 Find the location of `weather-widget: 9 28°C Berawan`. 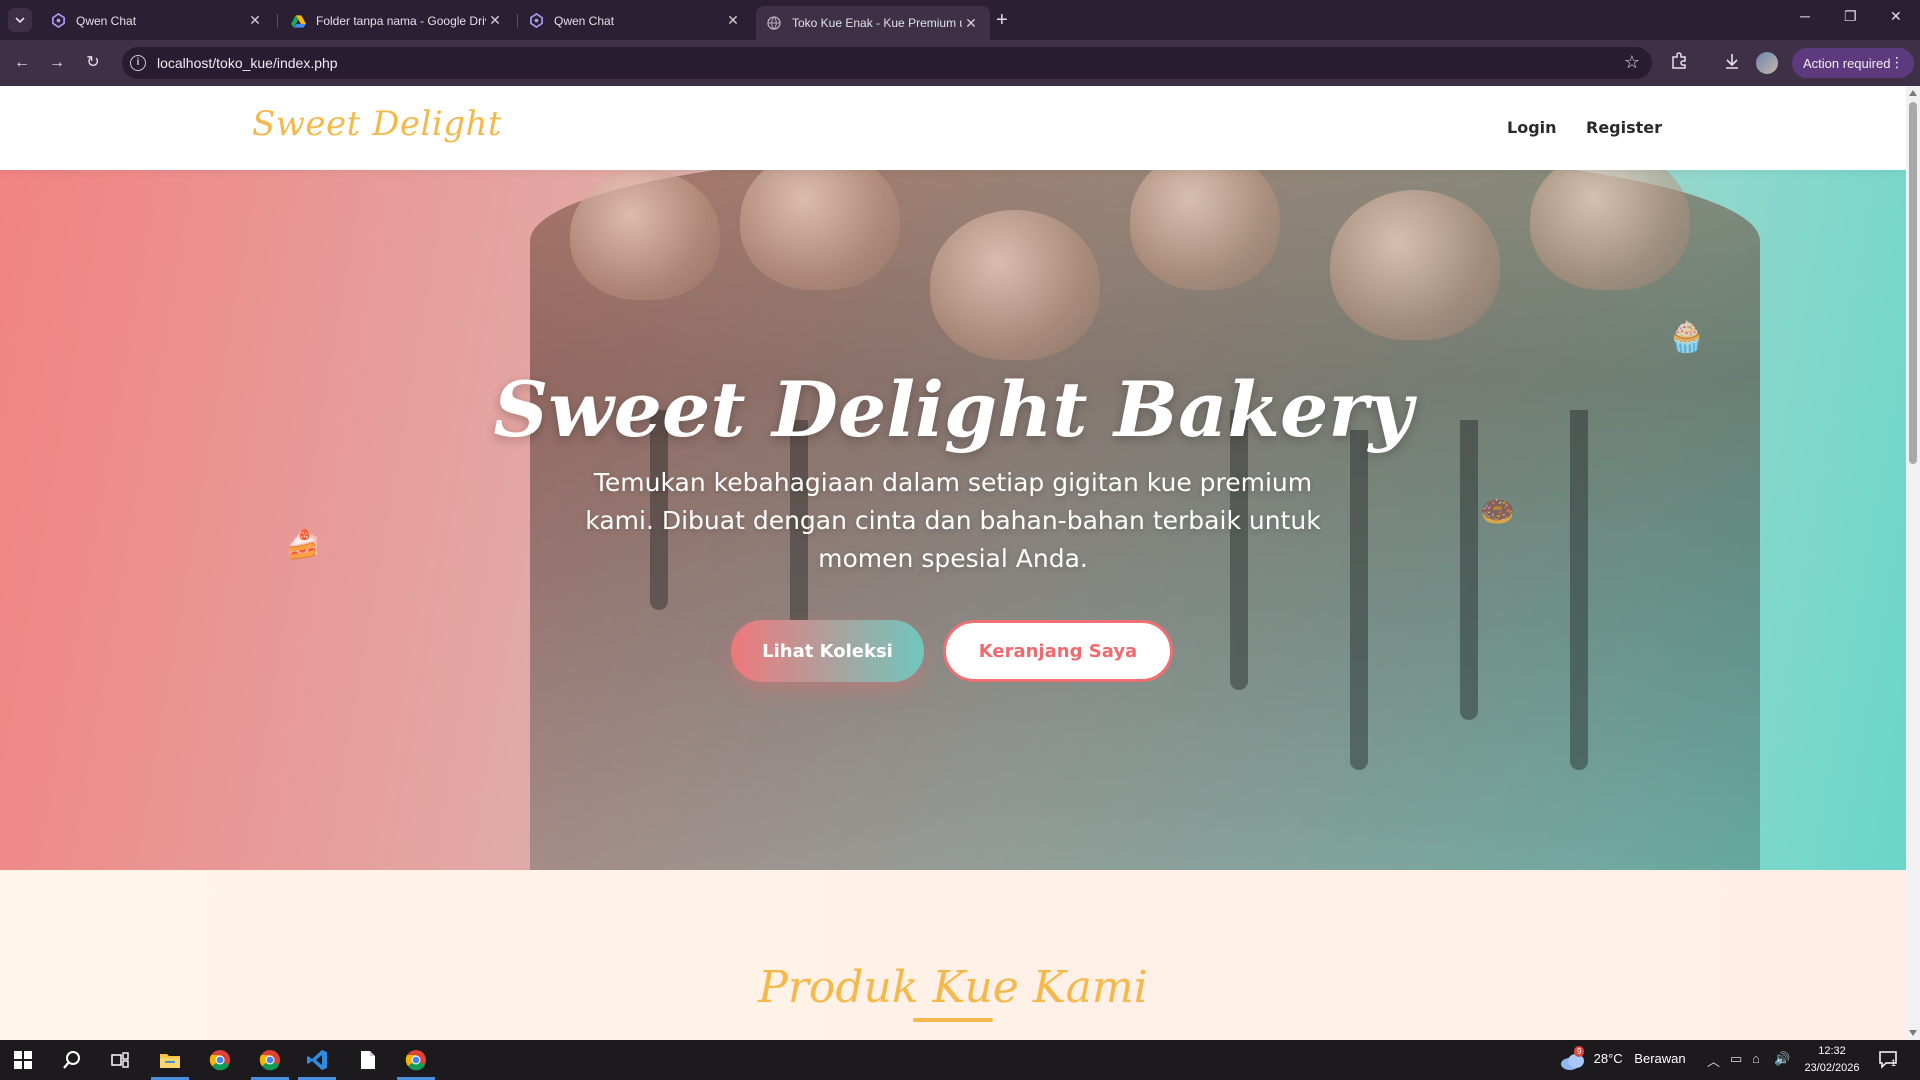

weather-widget: 9 28°C Berawan is located at coordinates (1623, 1057).